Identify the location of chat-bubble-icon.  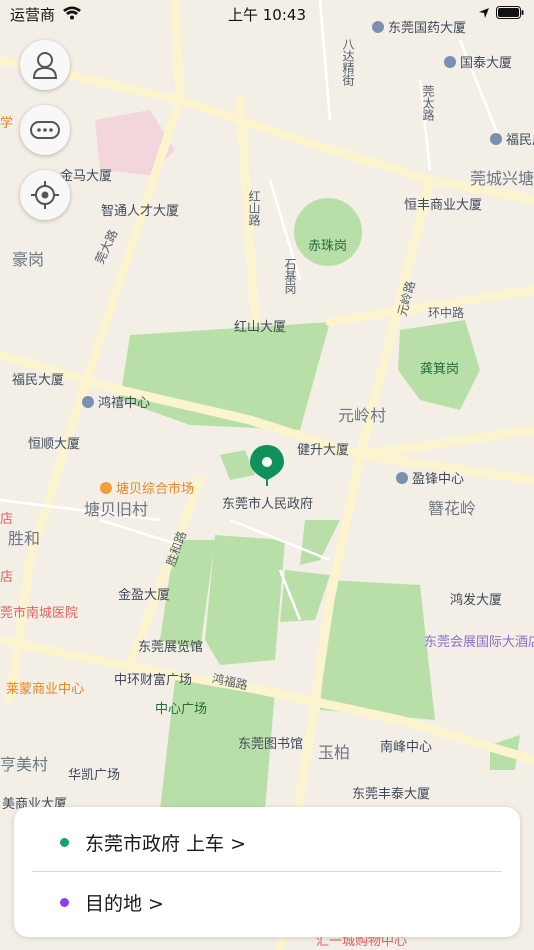
(45, 130).